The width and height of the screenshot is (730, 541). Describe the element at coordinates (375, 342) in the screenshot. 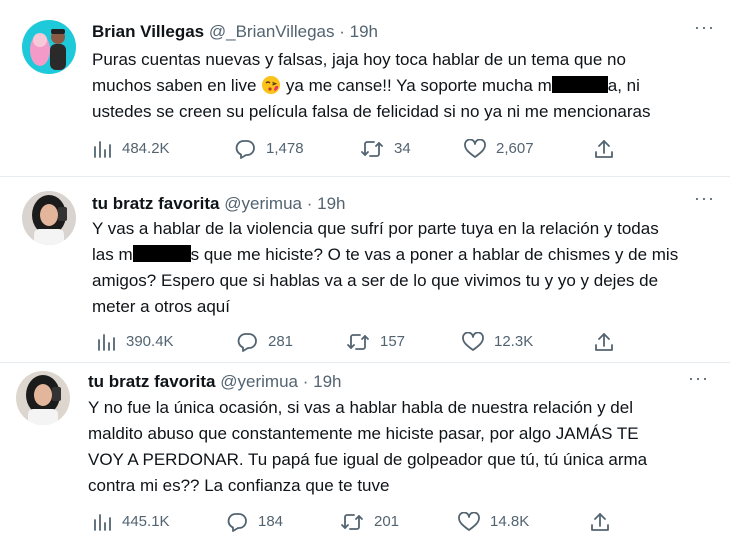

I see `retweet-button: 157` at that location.